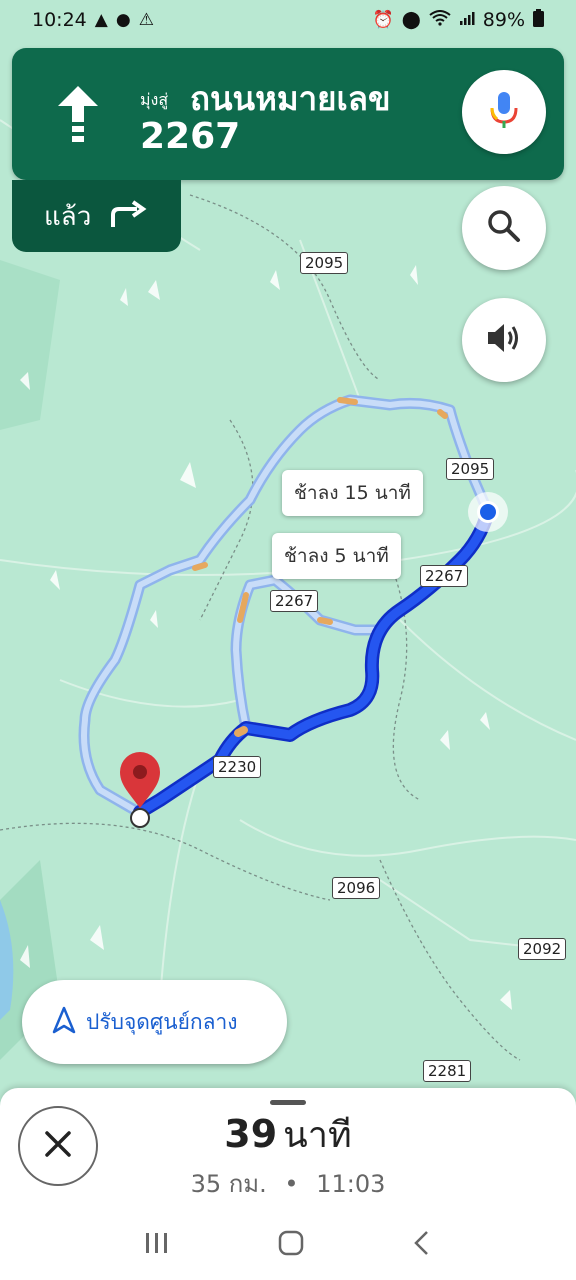 This screenshot has width=576, height=1280. I want to click on recenter-button: ปรับจุดศูนย์กลาง, so click(154, 1022).